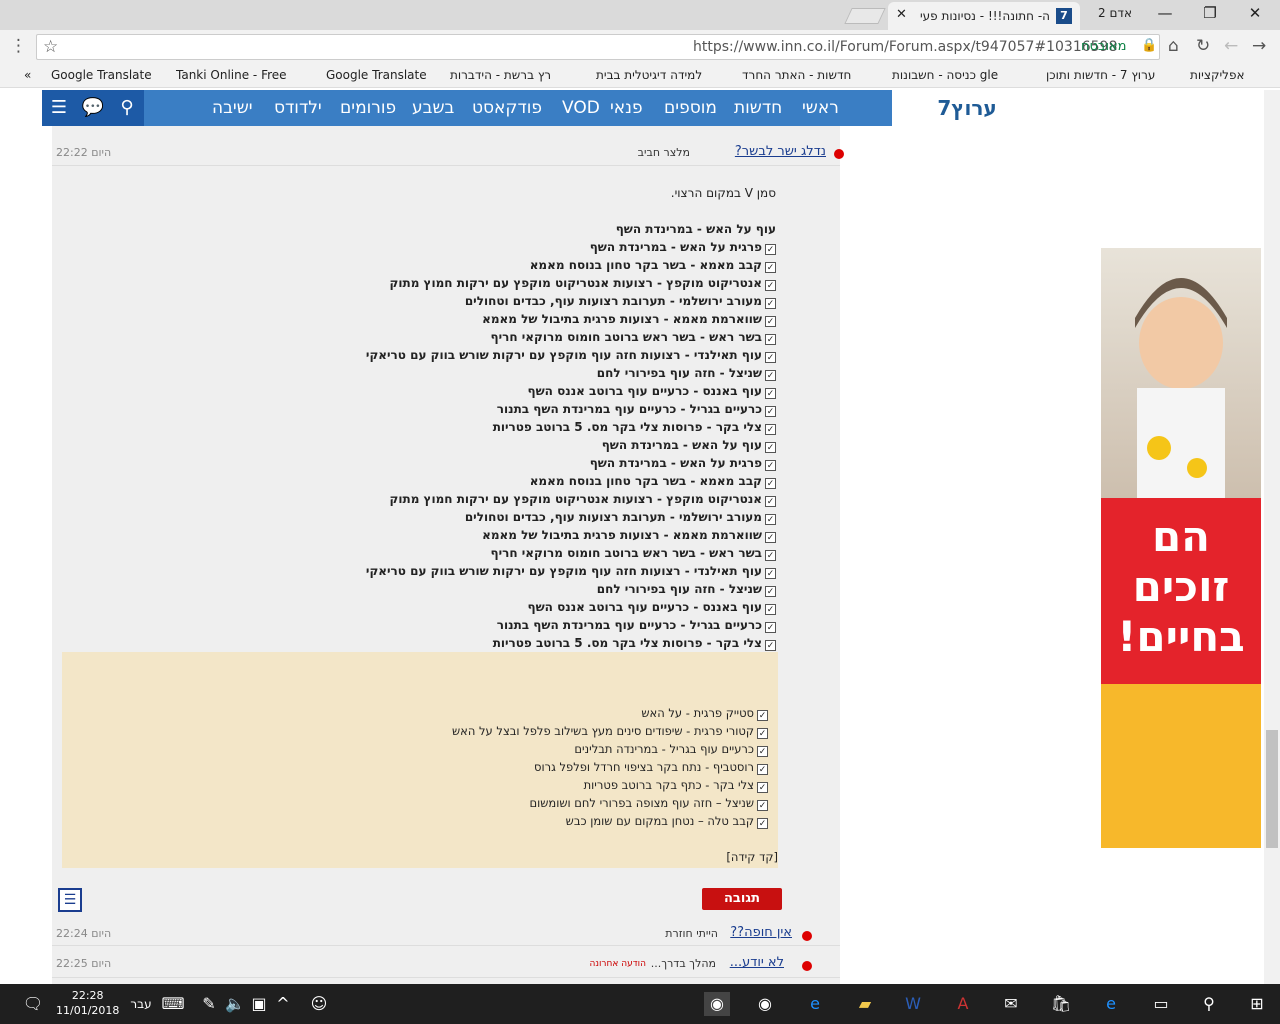 The image size is (1280, 1024). I want to click on thread-author: הייתי חוזרת, so click(691, 933).